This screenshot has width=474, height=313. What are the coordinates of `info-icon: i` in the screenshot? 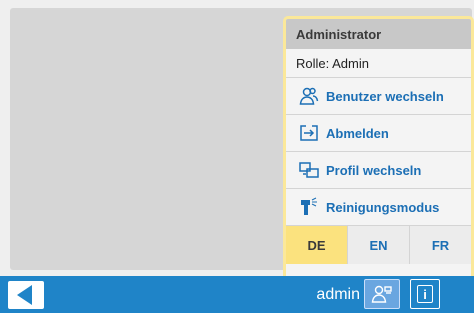 It's located at (425, 294).